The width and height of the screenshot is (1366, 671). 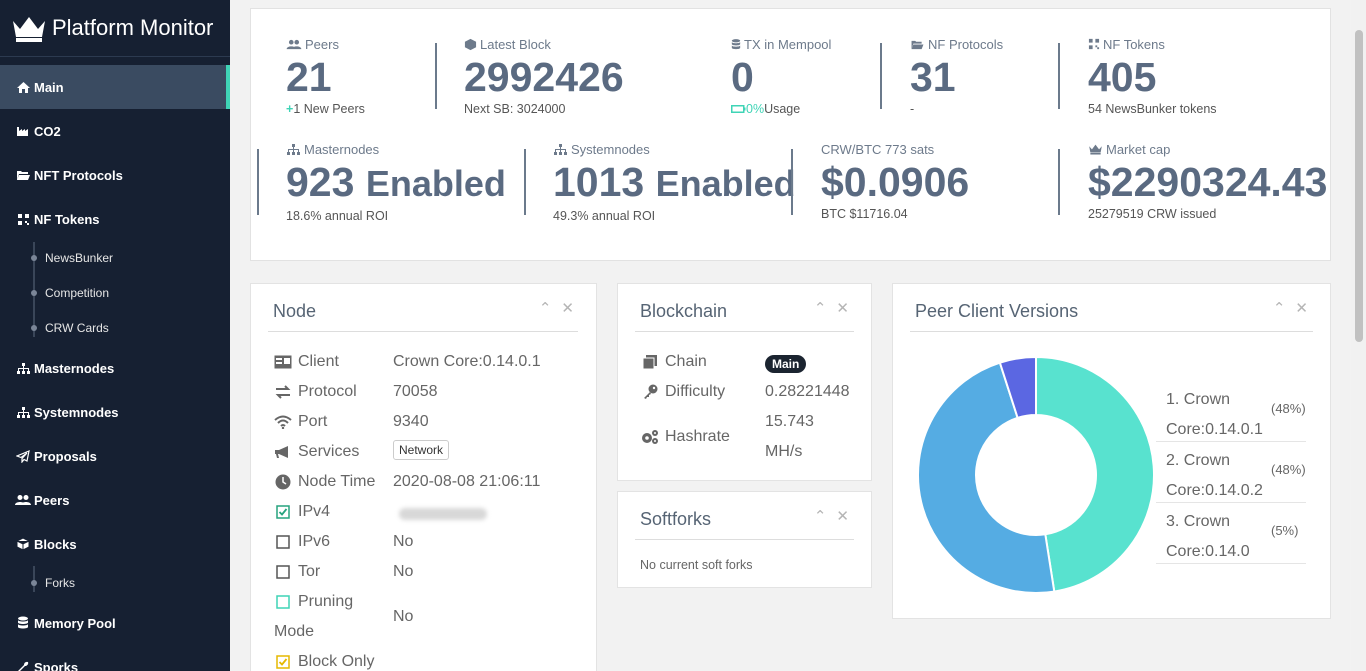 I want to click on sidebar-subitem-newsbunker: NewsBunker, so click(x=115, y=257).